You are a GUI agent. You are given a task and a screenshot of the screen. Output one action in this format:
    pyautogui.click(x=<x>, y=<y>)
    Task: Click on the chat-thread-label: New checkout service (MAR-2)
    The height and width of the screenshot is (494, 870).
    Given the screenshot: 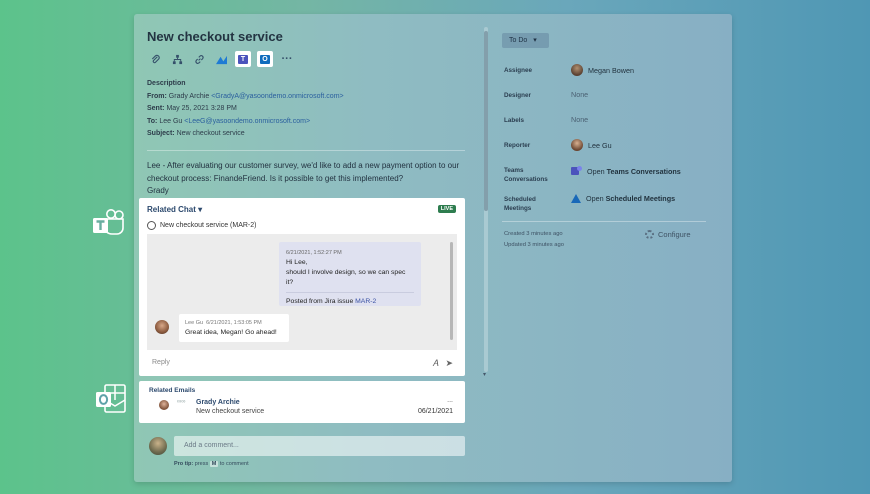 What is the action you would take?
    pyautogui.click(x=208, y=225)
    